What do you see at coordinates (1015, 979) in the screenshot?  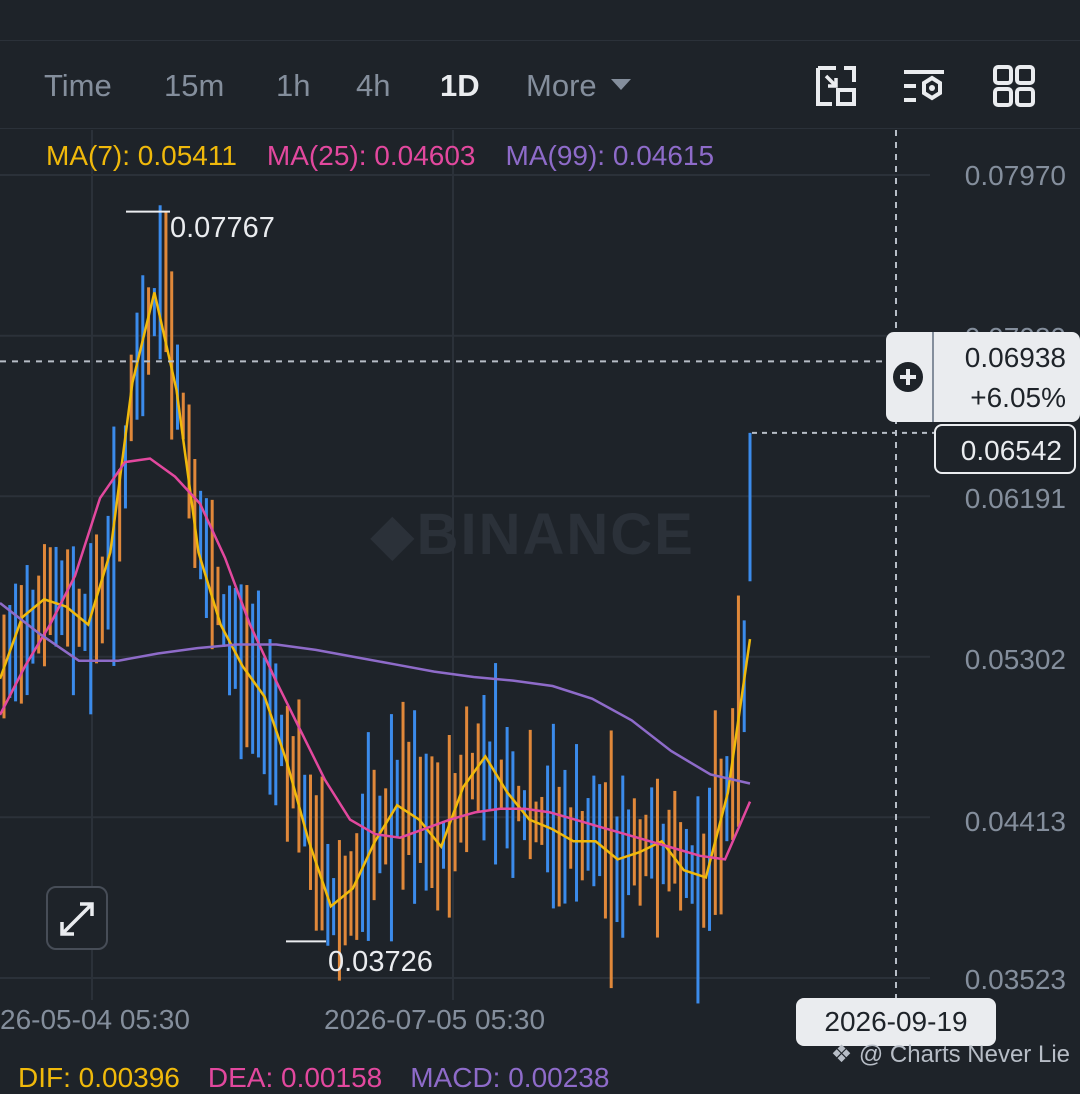 I see `price-tick: 0.03523` at bounding box center [1015, 979].